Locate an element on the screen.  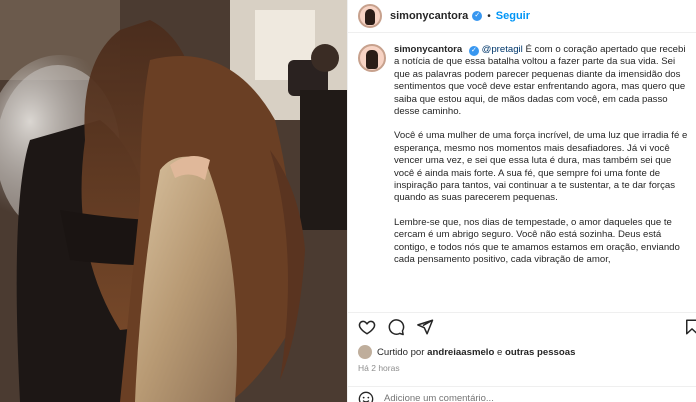
likes-prefix: Curtido por is located at coordinates (401, 352).